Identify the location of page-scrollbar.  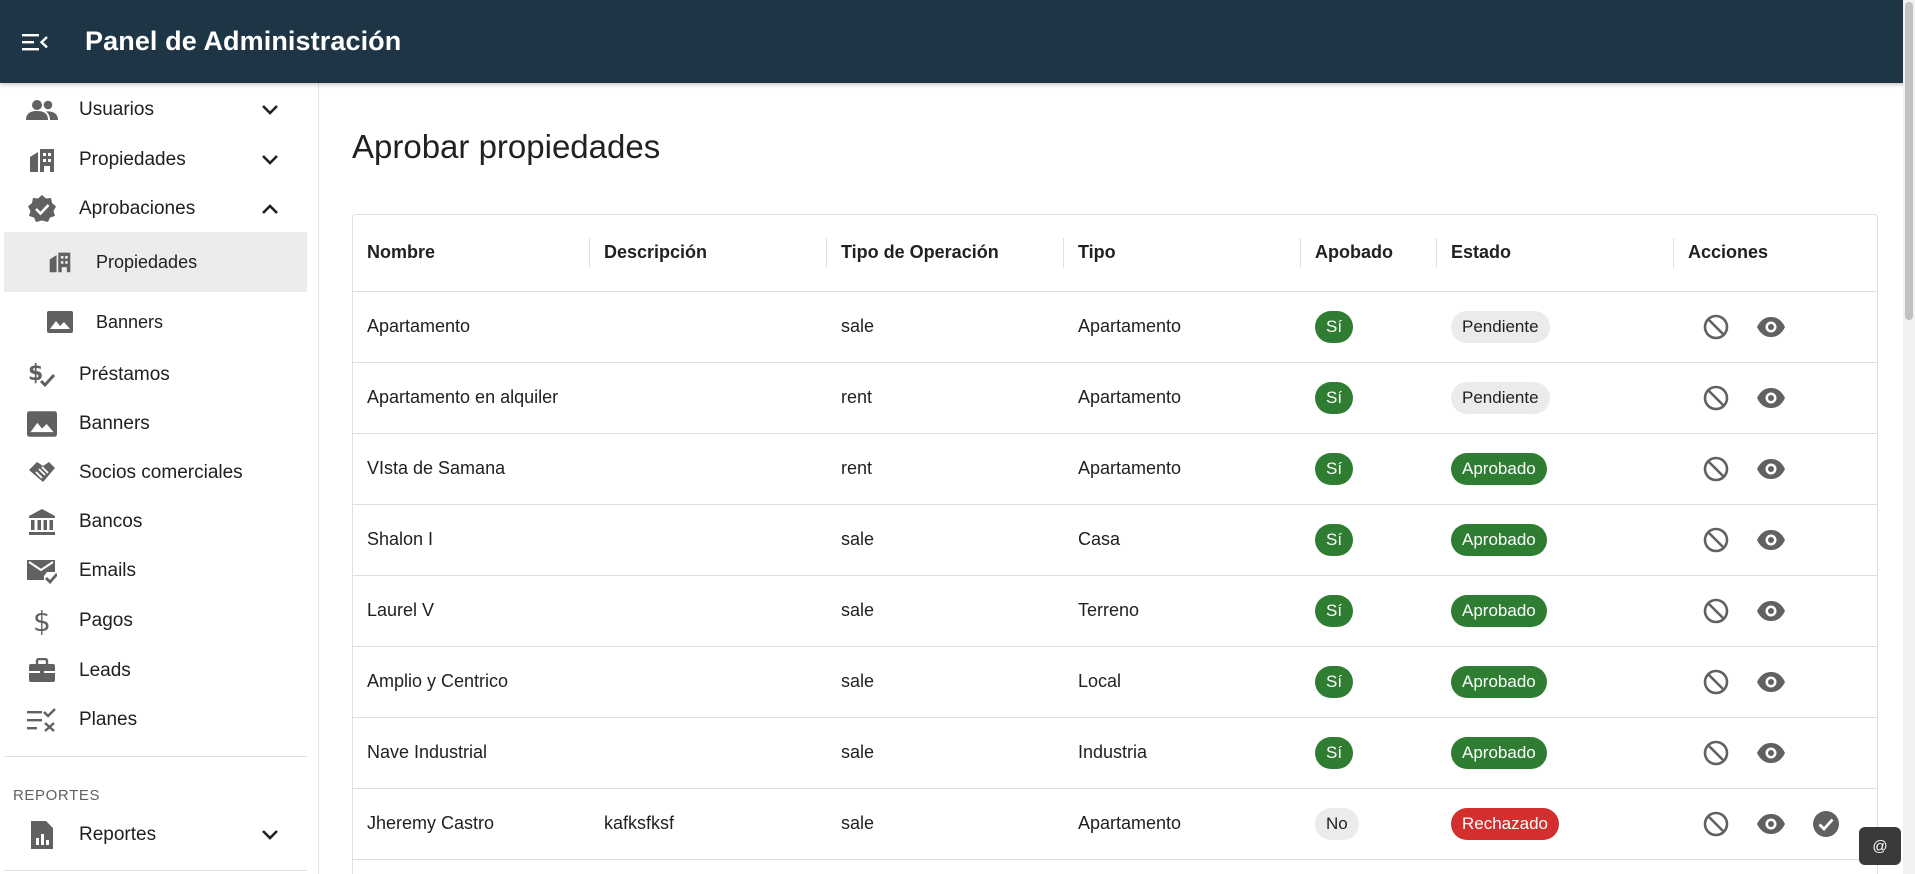
(1909, 437).